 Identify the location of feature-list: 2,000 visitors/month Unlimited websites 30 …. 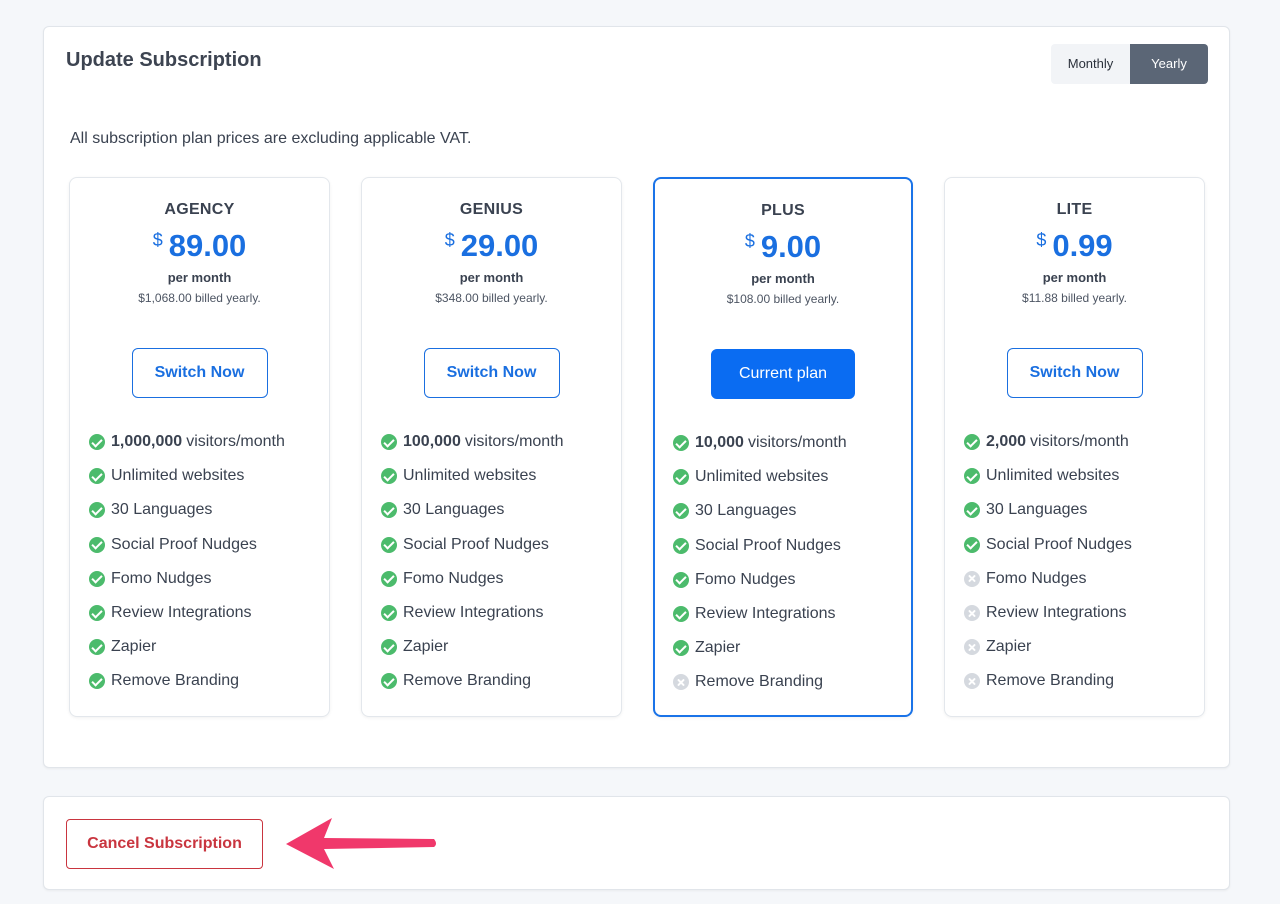
(1048, 562).